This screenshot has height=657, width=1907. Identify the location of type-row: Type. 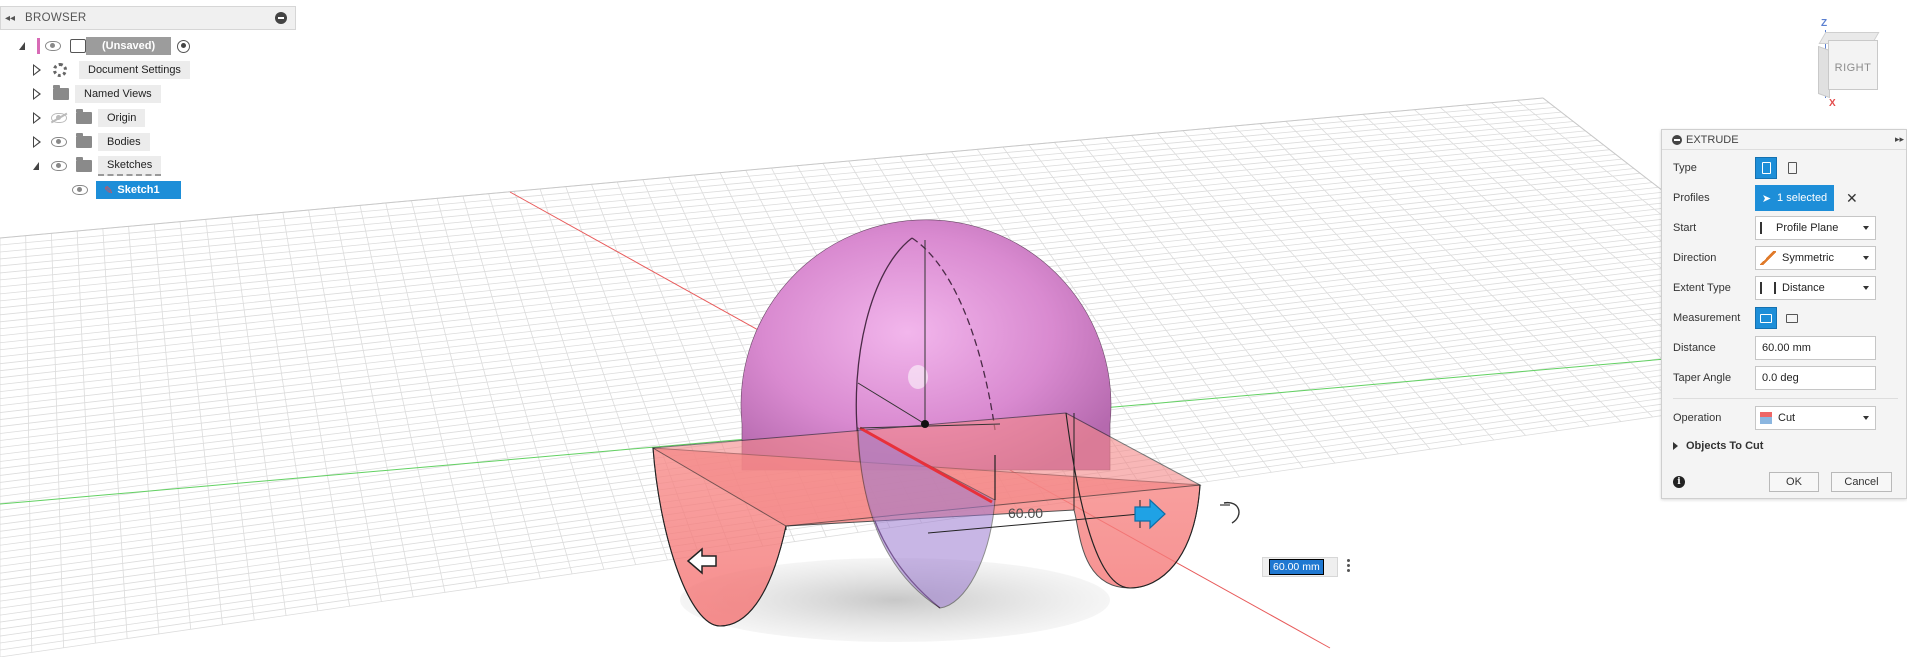
(1785, 168).